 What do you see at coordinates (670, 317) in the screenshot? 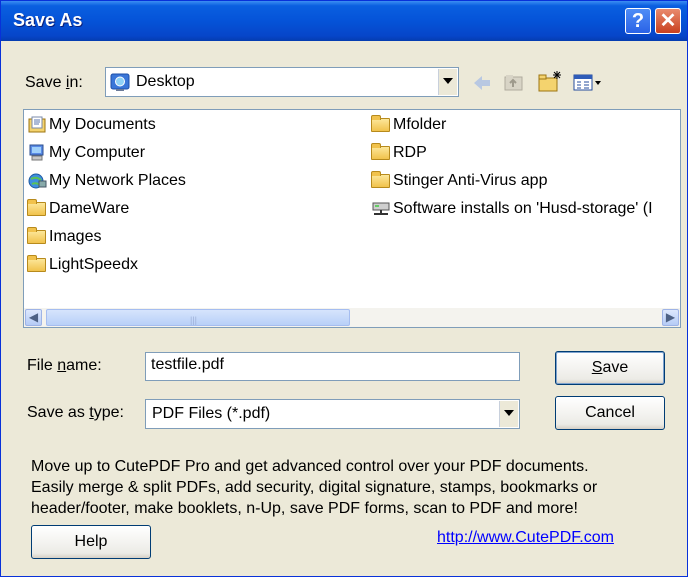
I see `scroll-right-button: ▶` at bounding box center [670, 317].